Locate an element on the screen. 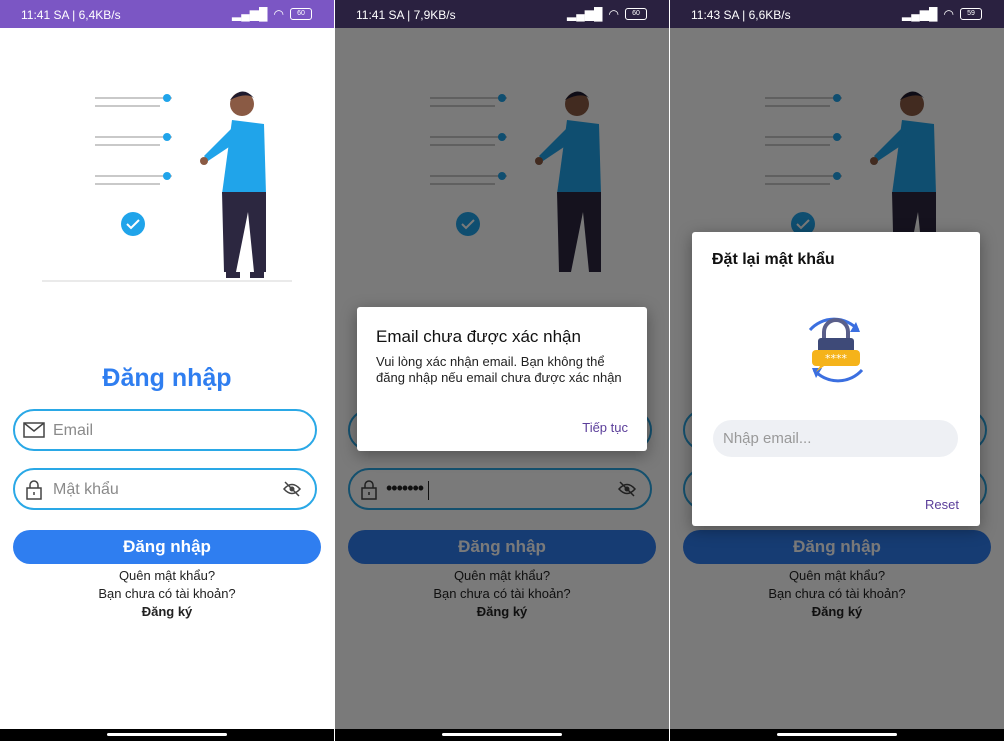  dialog-title: Đặt lại mật khẩu is located at coordinates (773, 259).